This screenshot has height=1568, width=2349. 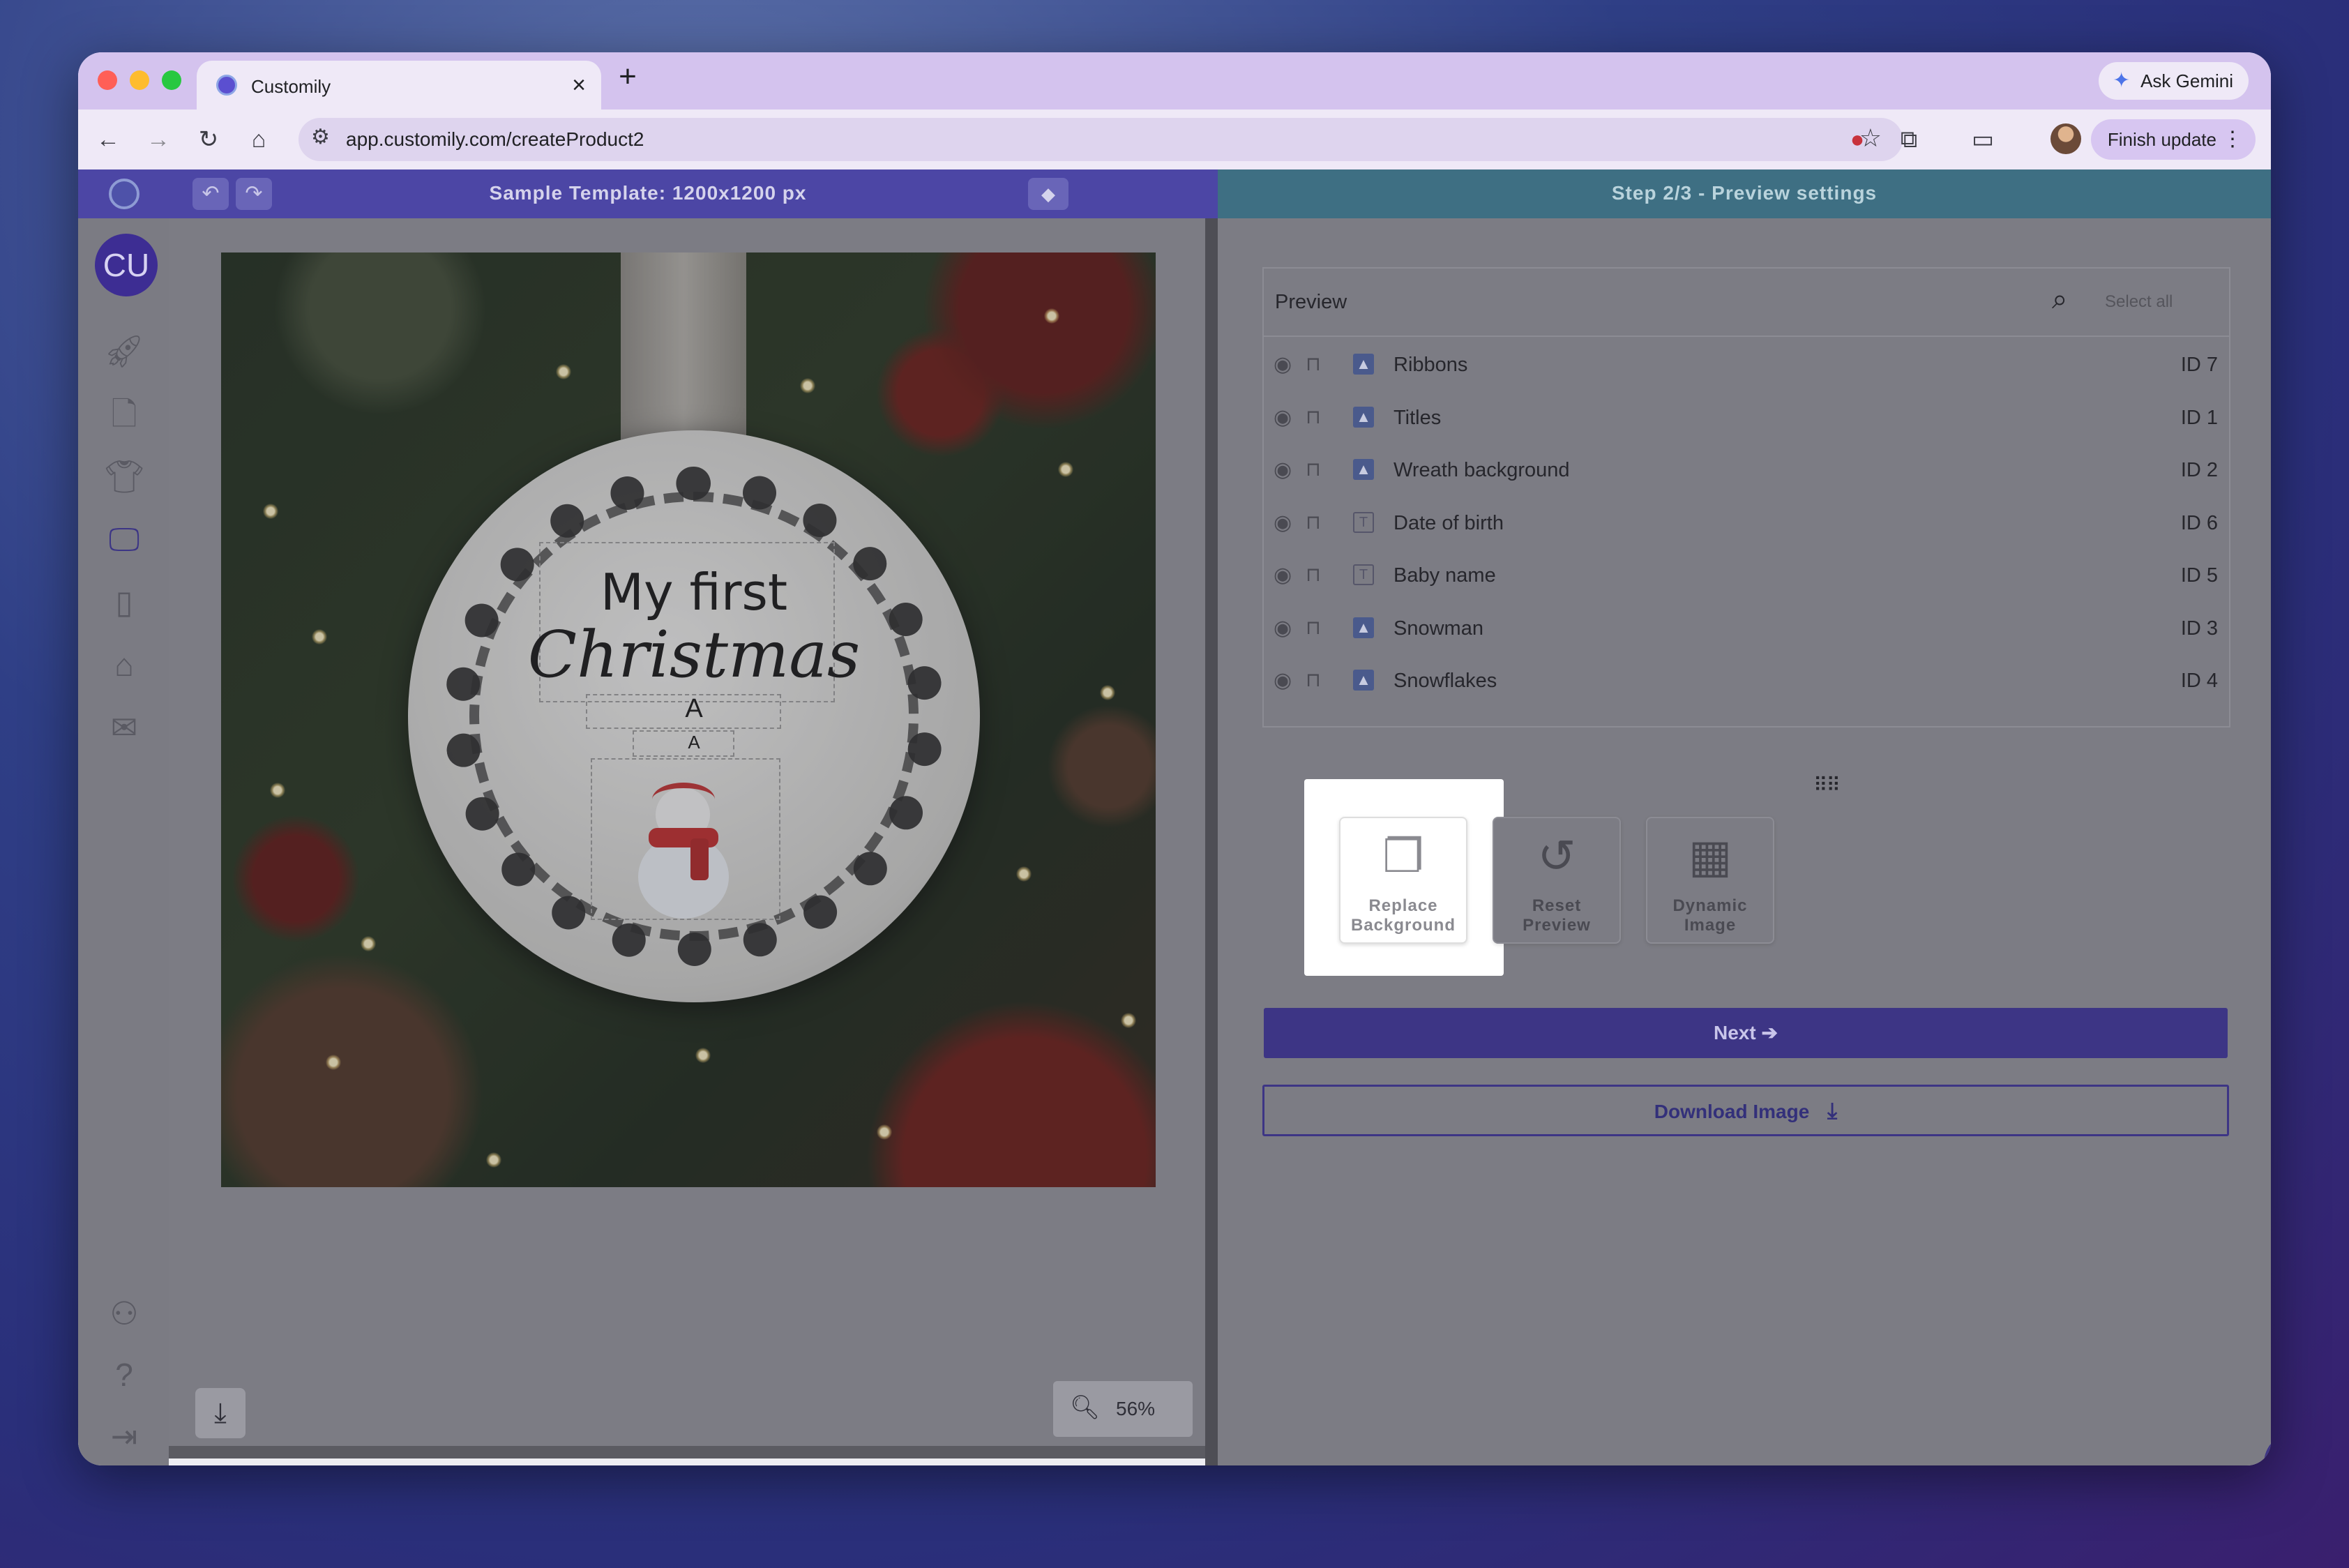 What do you see at coordinates (124, 727) in the screenshot?
I see `inbox-icon: ✉` at bounding box center [124, 727].